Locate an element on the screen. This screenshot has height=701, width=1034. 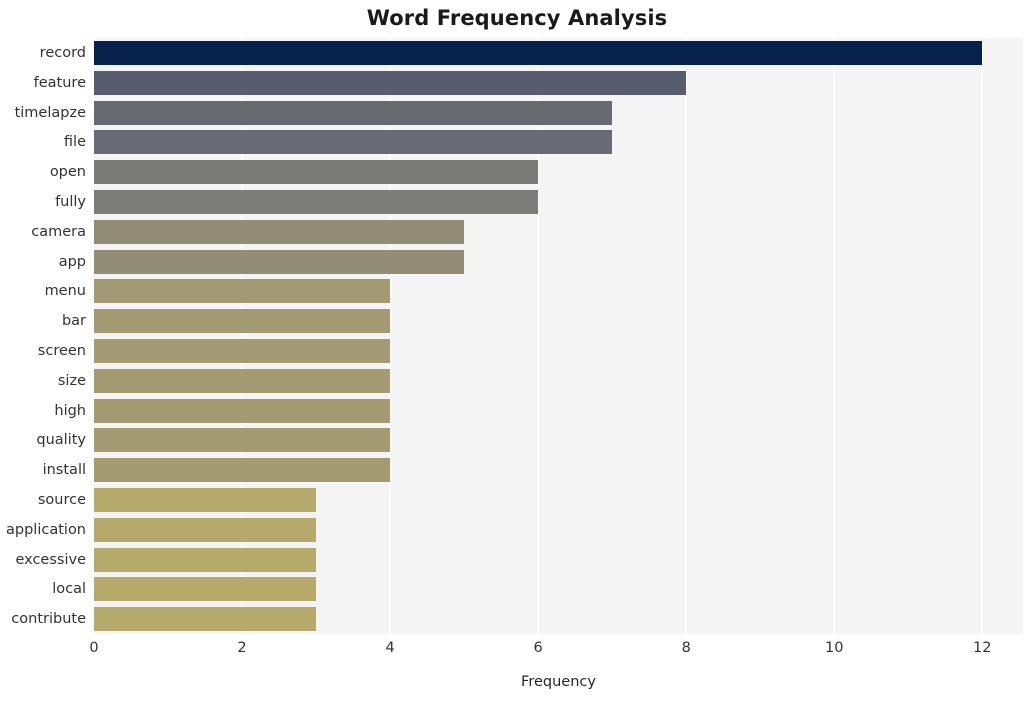
y-axis-tick-label: bar is located at coordinates (73, 321).